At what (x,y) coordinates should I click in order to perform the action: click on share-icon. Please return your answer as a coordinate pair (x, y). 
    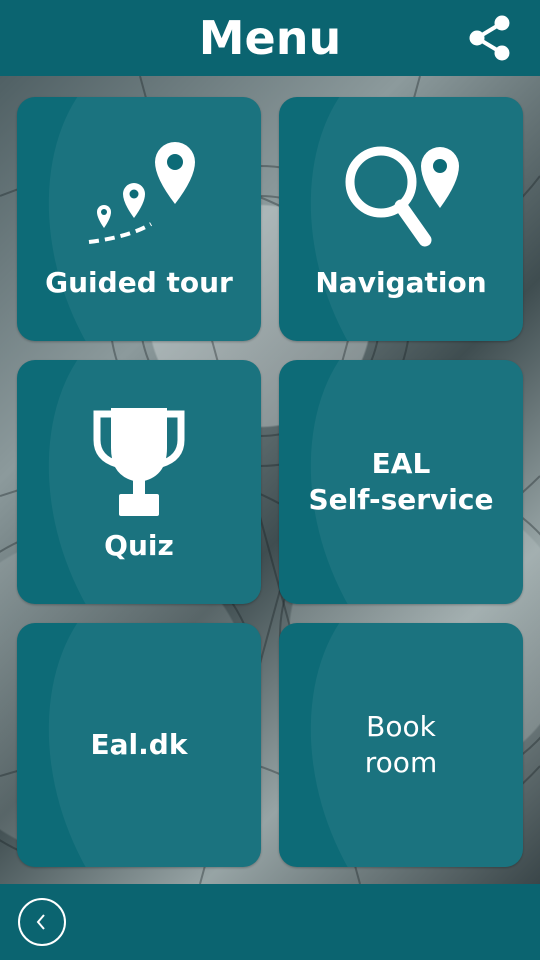
    Looking at the image, I should click on (489, 38).